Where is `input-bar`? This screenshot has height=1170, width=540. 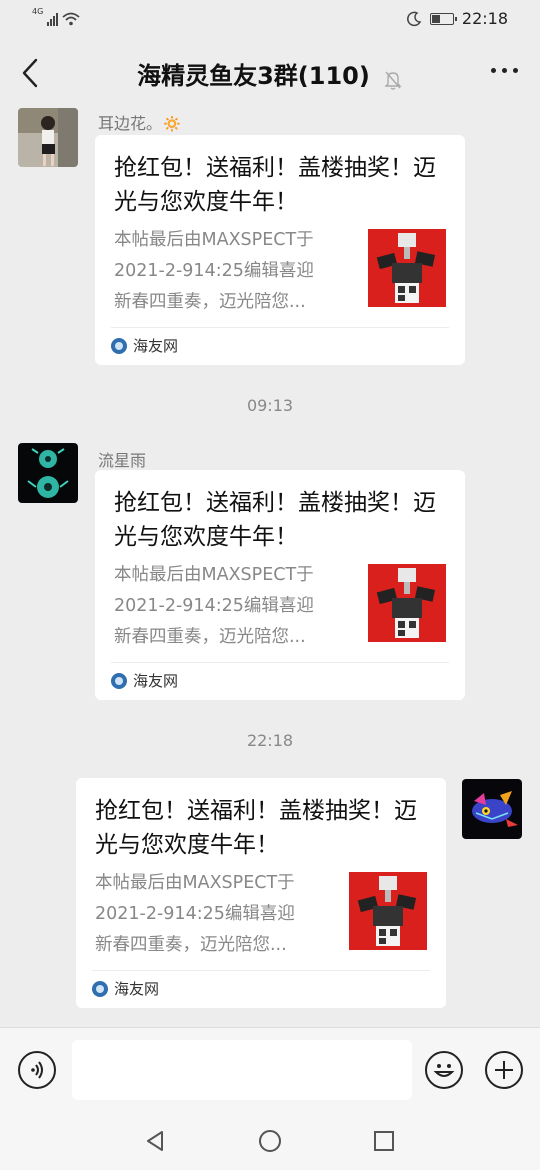
input-bar is located at coordinates (270, 1069).